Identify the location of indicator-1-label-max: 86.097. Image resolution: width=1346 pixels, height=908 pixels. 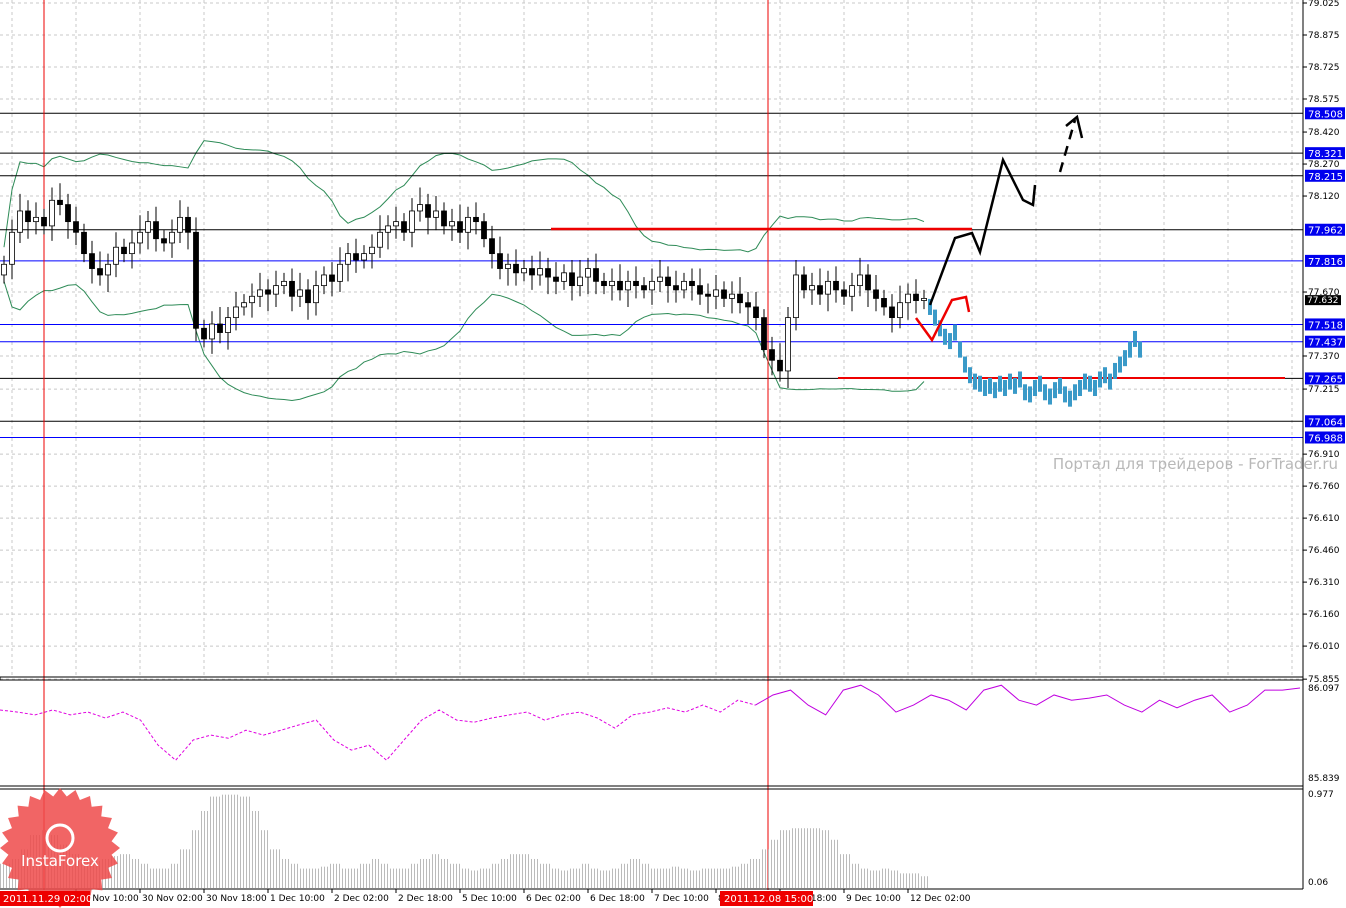
(1324, 689).